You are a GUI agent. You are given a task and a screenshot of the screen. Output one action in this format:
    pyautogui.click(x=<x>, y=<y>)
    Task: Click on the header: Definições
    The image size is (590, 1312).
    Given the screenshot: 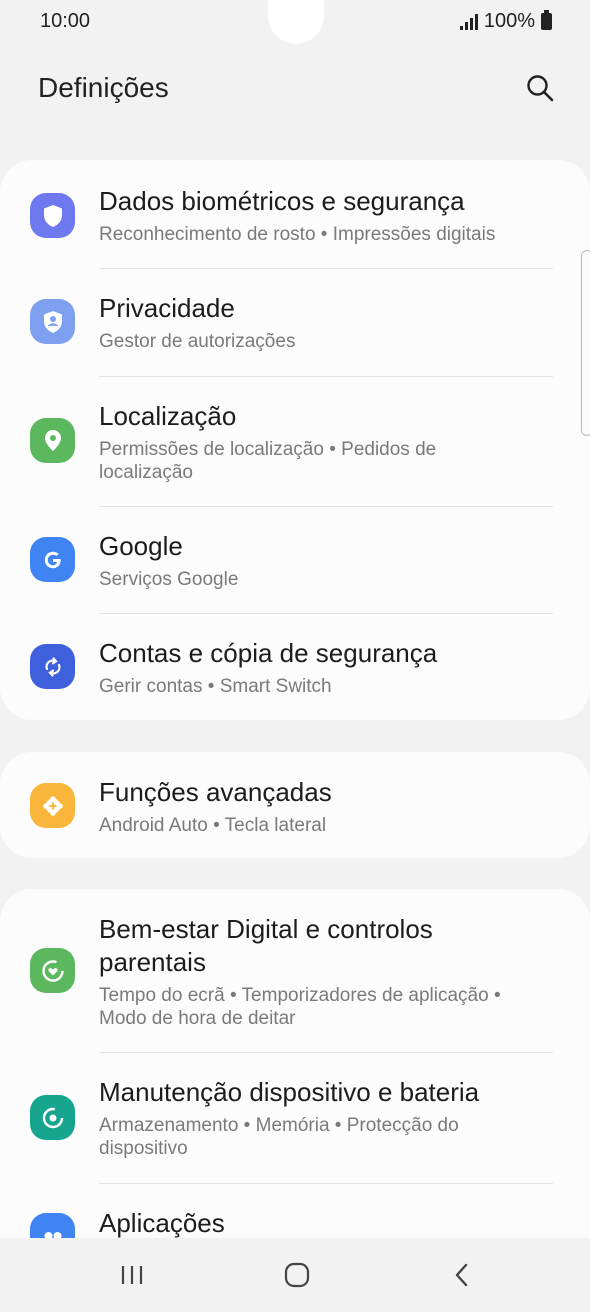 What is the action you would take?
    pyautogui.click(x=295, y=90)
    